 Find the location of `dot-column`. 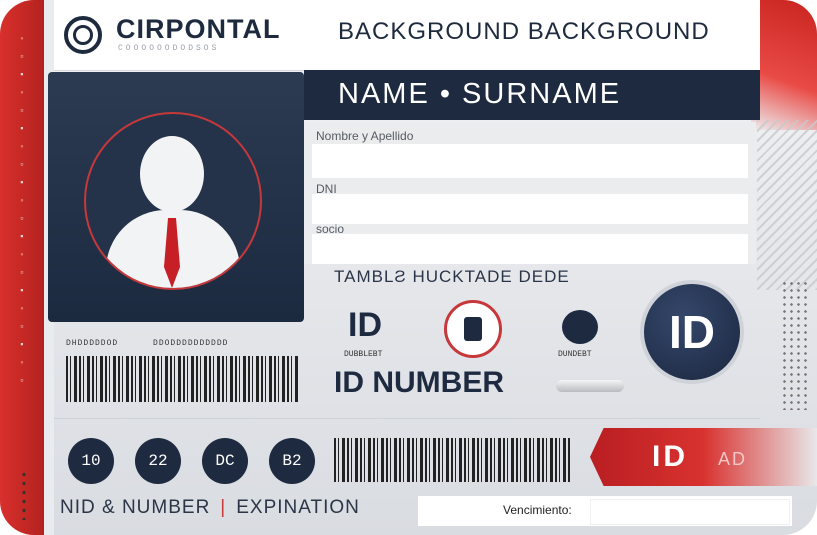

dot-column is located at coordinates (24, 495).